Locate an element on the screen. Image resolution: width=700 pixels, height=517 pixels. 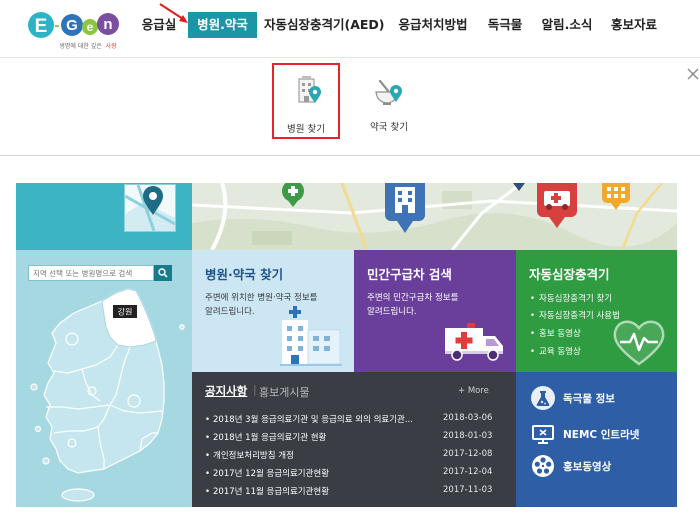
card-hospital-pharmacy: 병원·약국 찾기 주변에 위치한 병원·약국 정보를 알려드립니다. is located at coordinates (273, 311).